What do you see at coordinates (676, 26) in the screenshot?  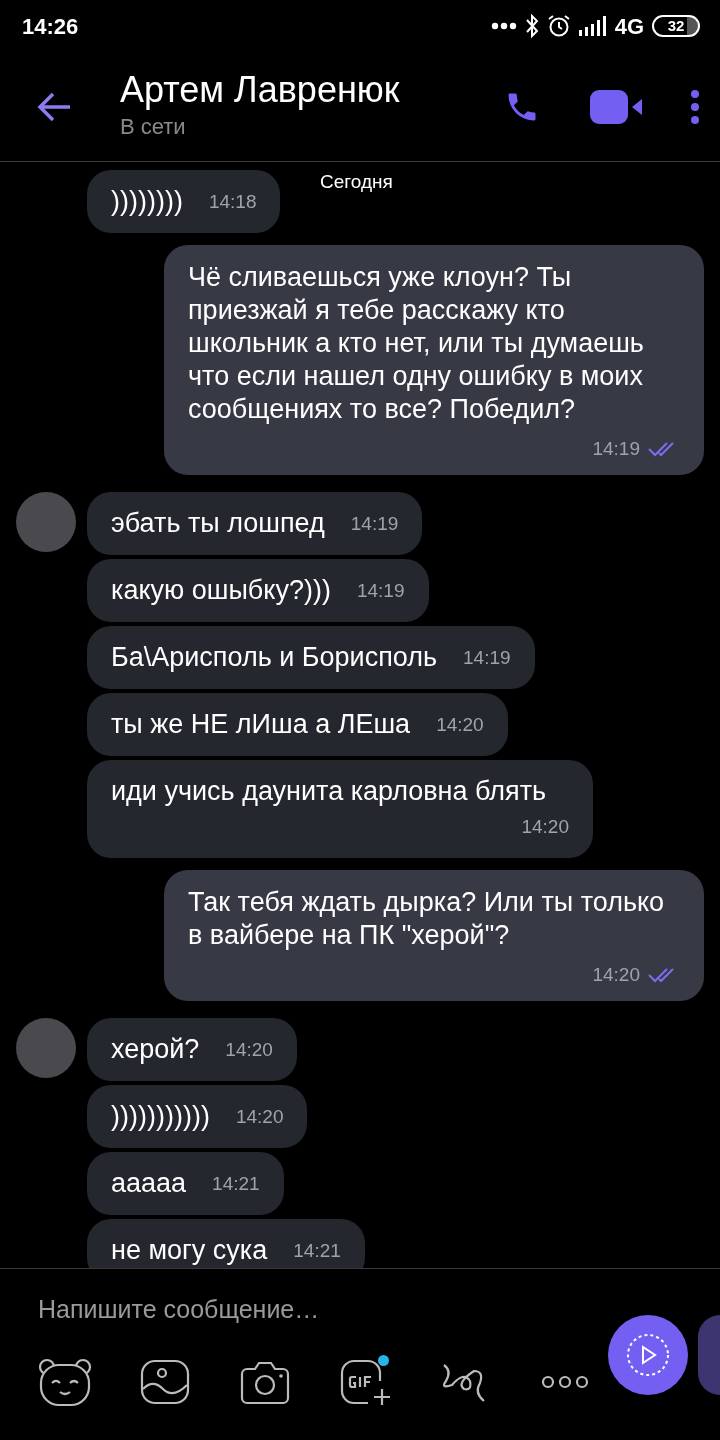 I see `battery-icon: 32` at bounding box center [676, 26].